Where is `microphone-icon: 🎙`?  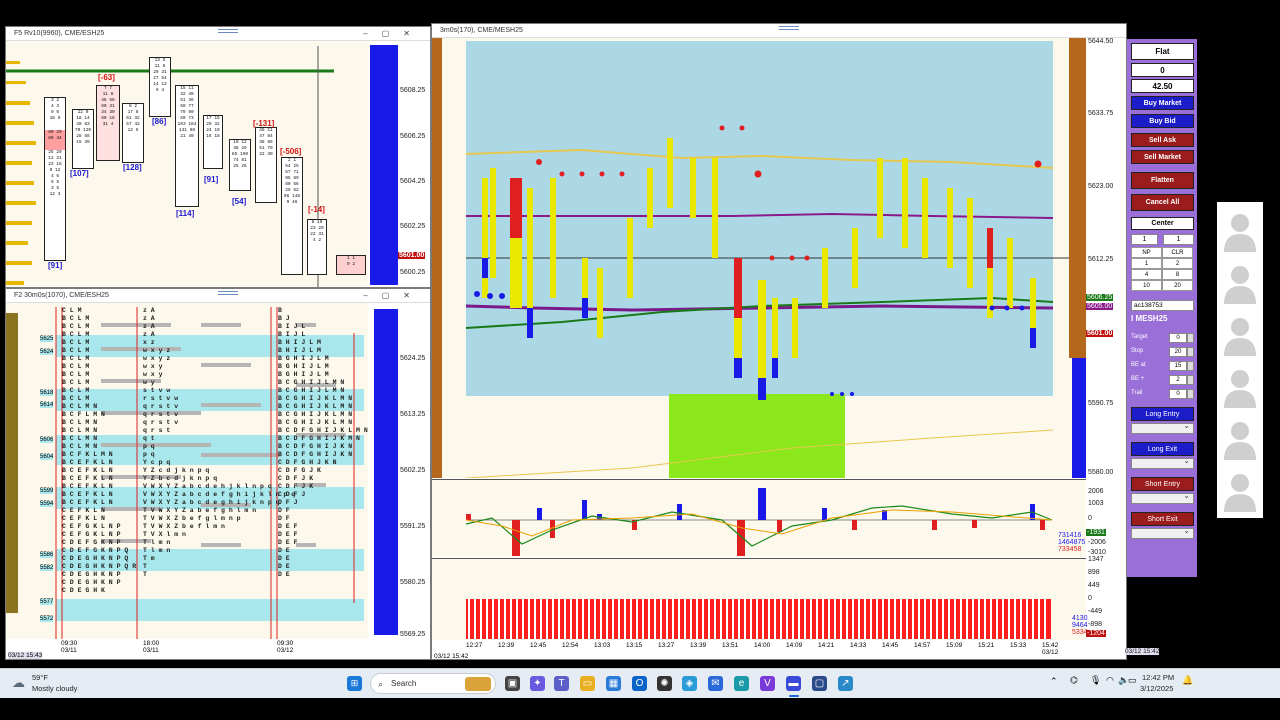 microphone-icon: 🎙 is located at coordinates (1095, 680).